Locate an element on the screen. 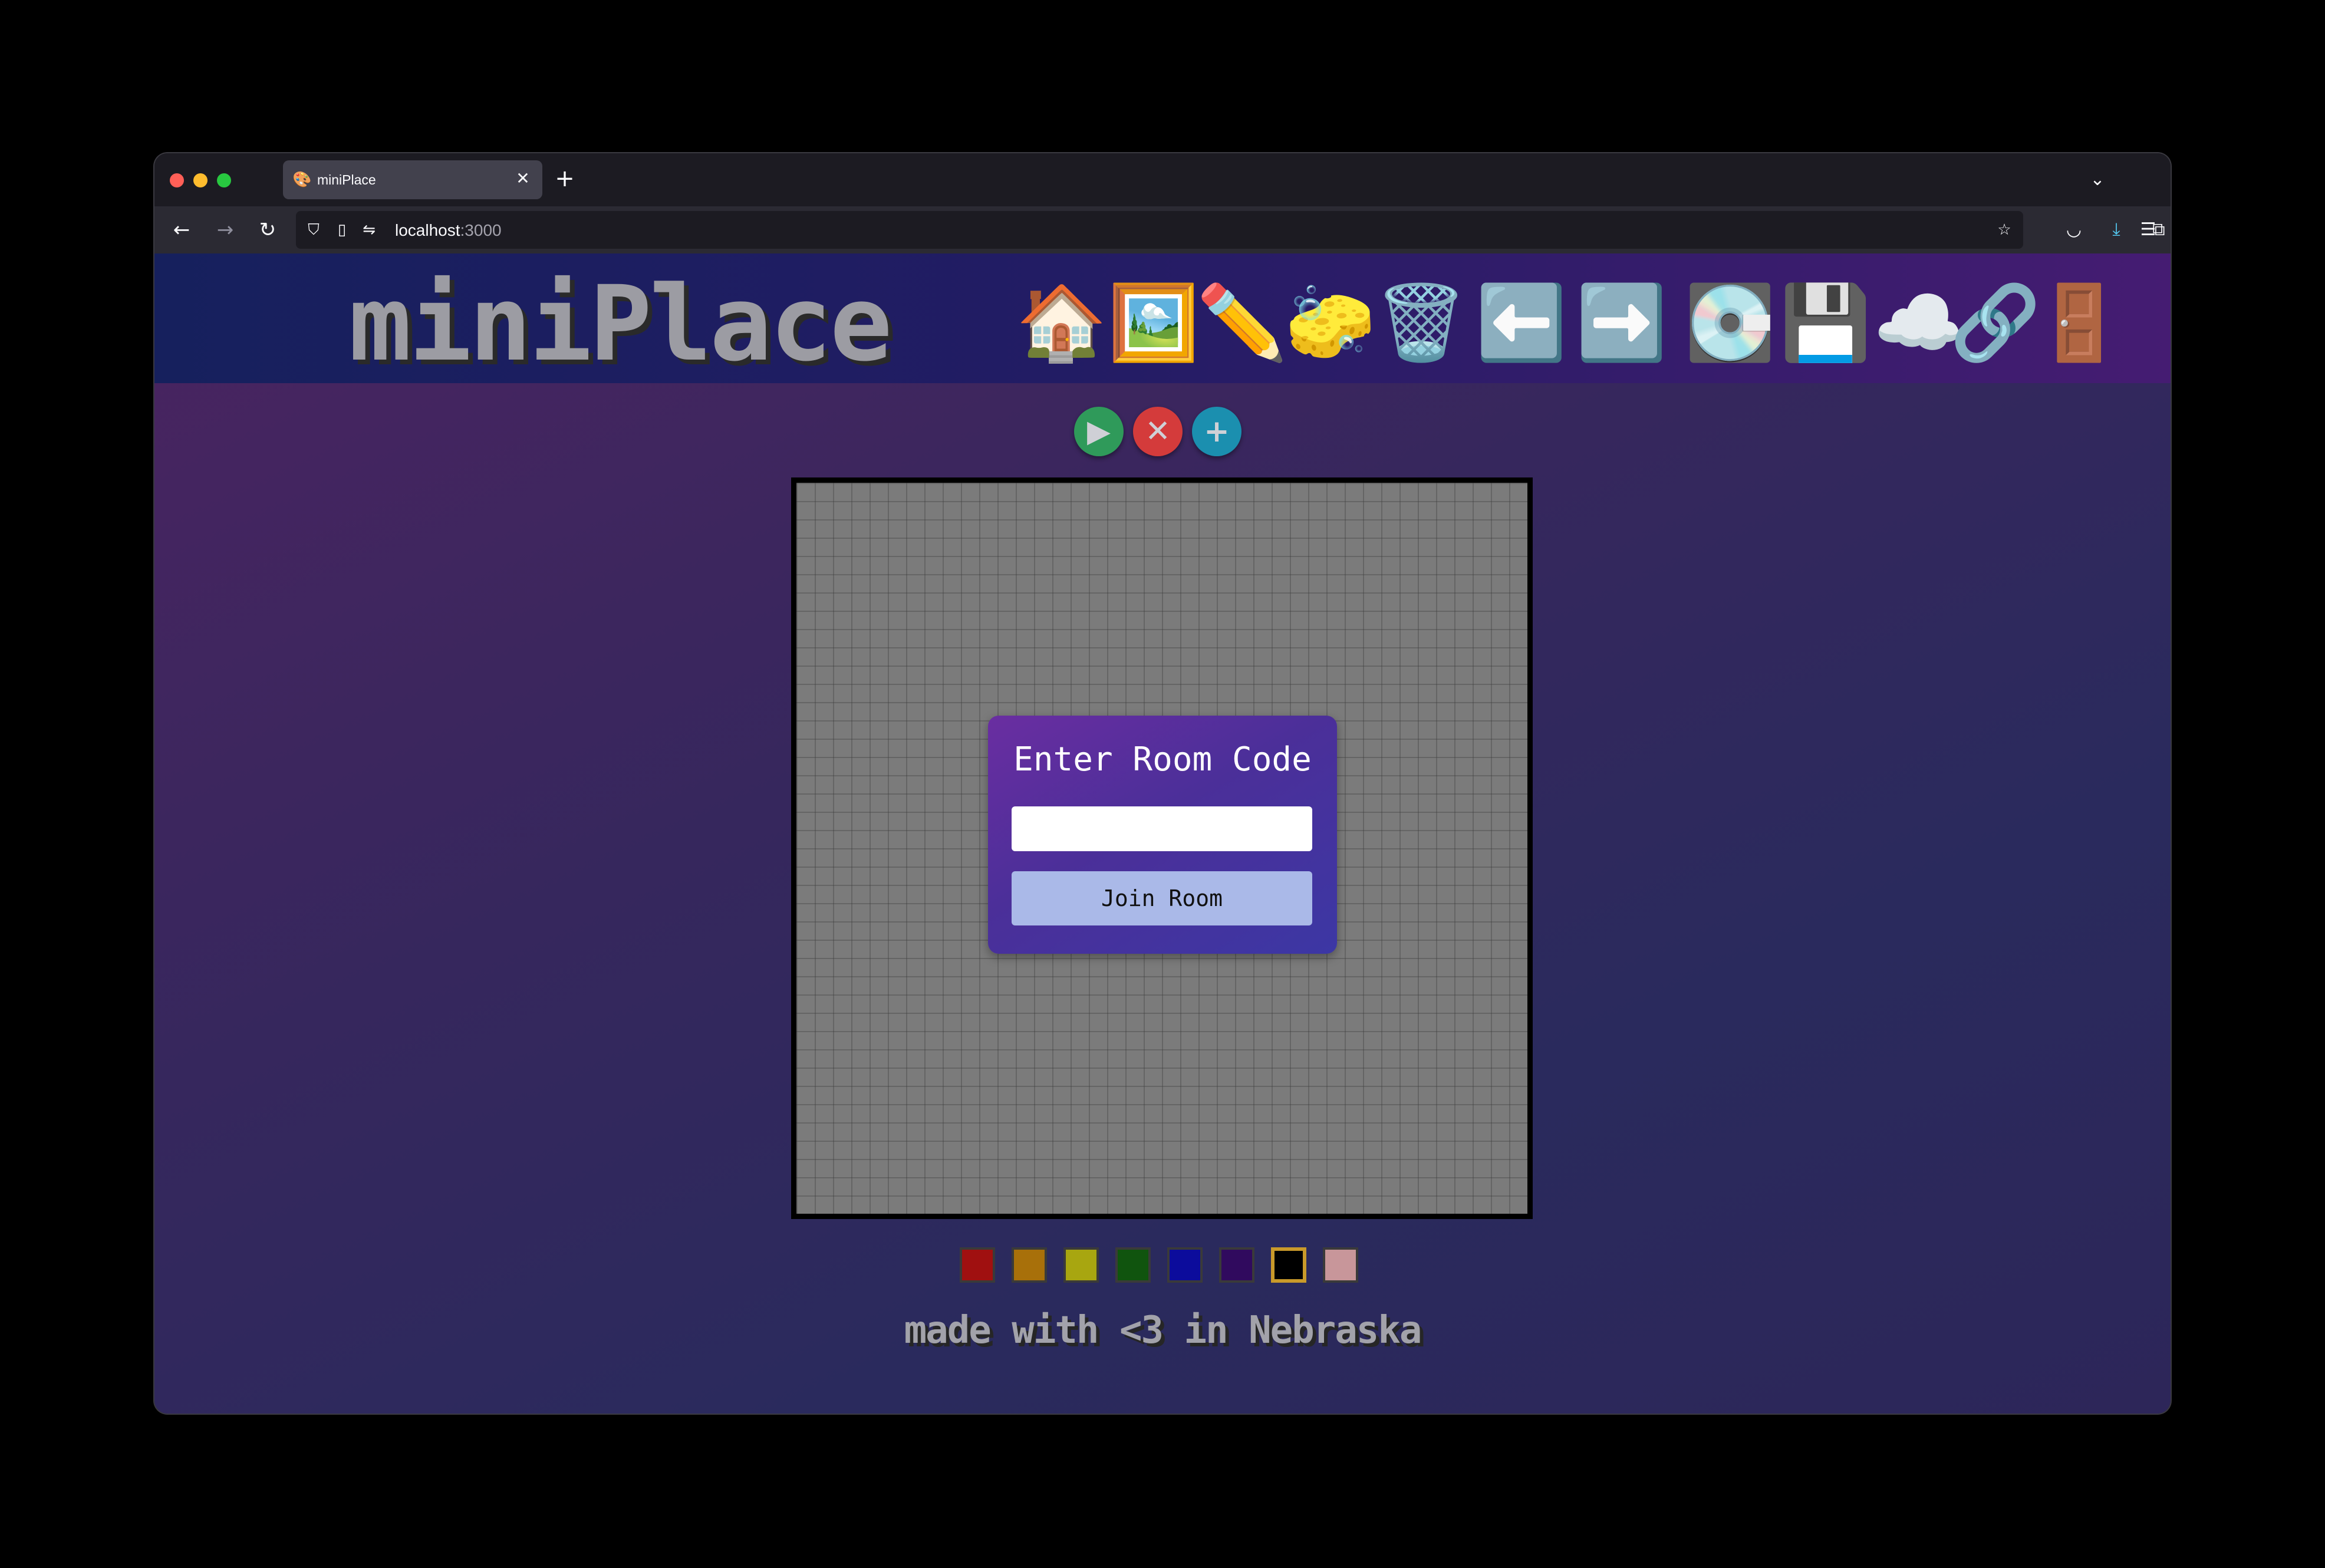 The image size is (2325, 1568). cancel-button: ✕ is located at coordinates (1158, 431).